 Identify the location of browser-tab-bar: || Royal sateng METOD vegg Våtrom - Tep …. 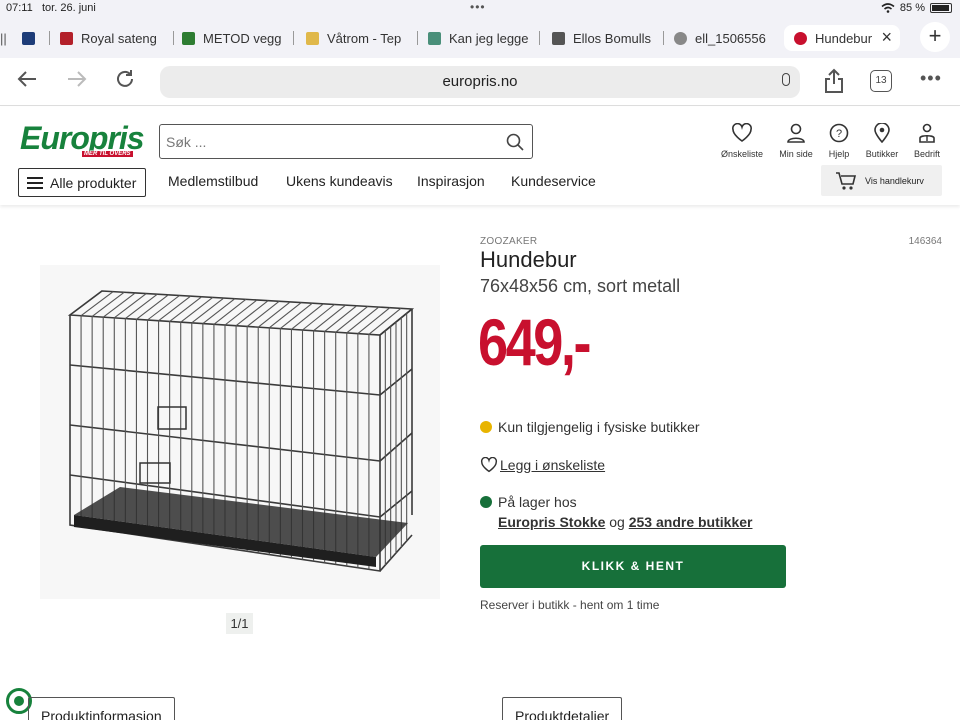
(480, 38).